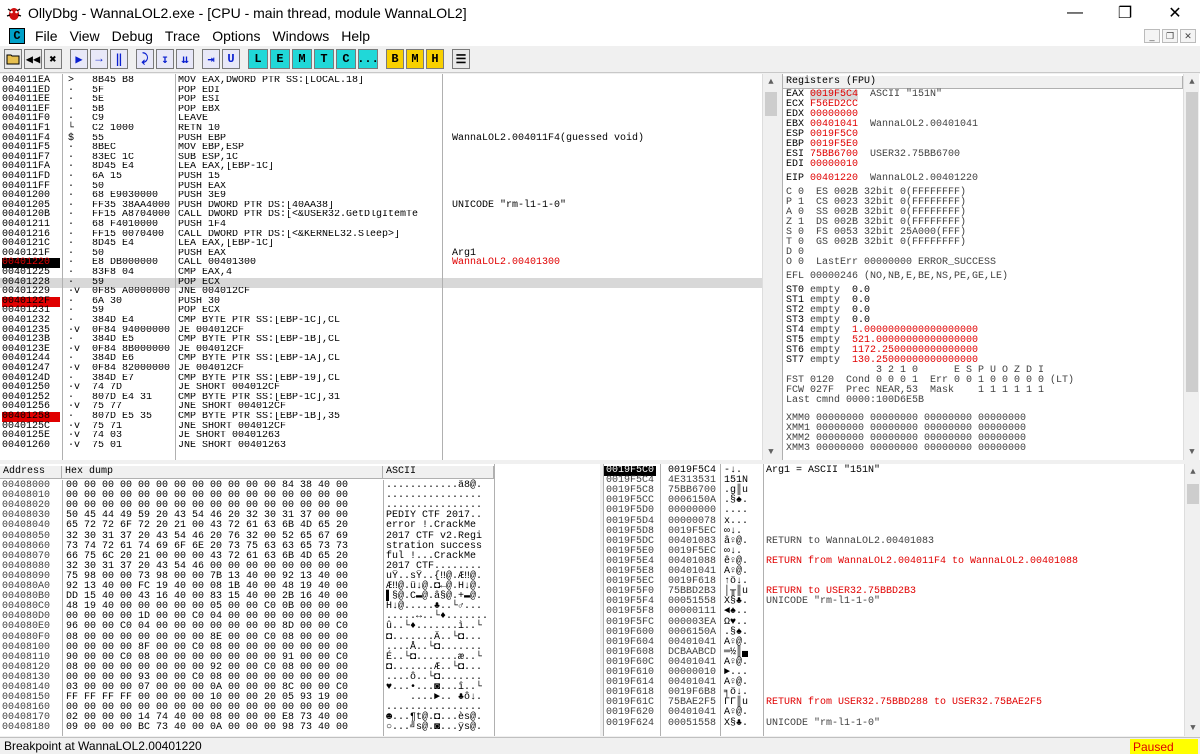 The width and height of the screenshot is (1200, 754). What do you see at coordinates (1170, 36) in the screenshot?
I see `mdi-restore-button: ❐` at bounding box center [1170, 36].